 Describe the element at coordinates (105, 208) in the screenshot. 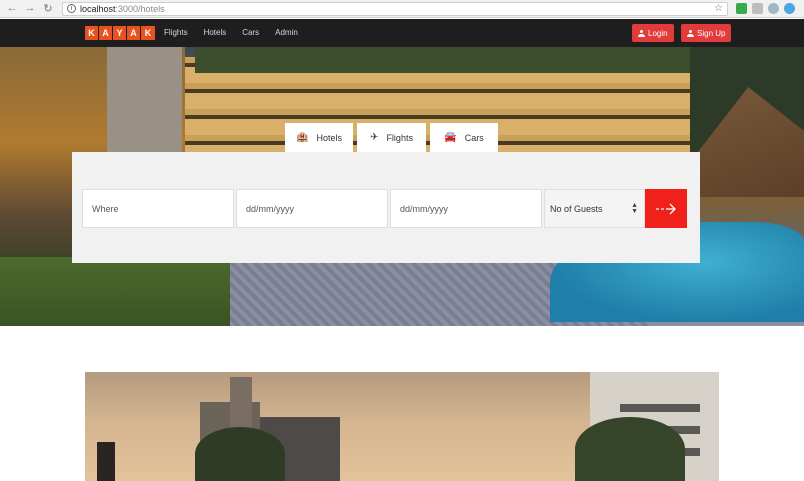

I see `where-placeholder: Where` at that location.